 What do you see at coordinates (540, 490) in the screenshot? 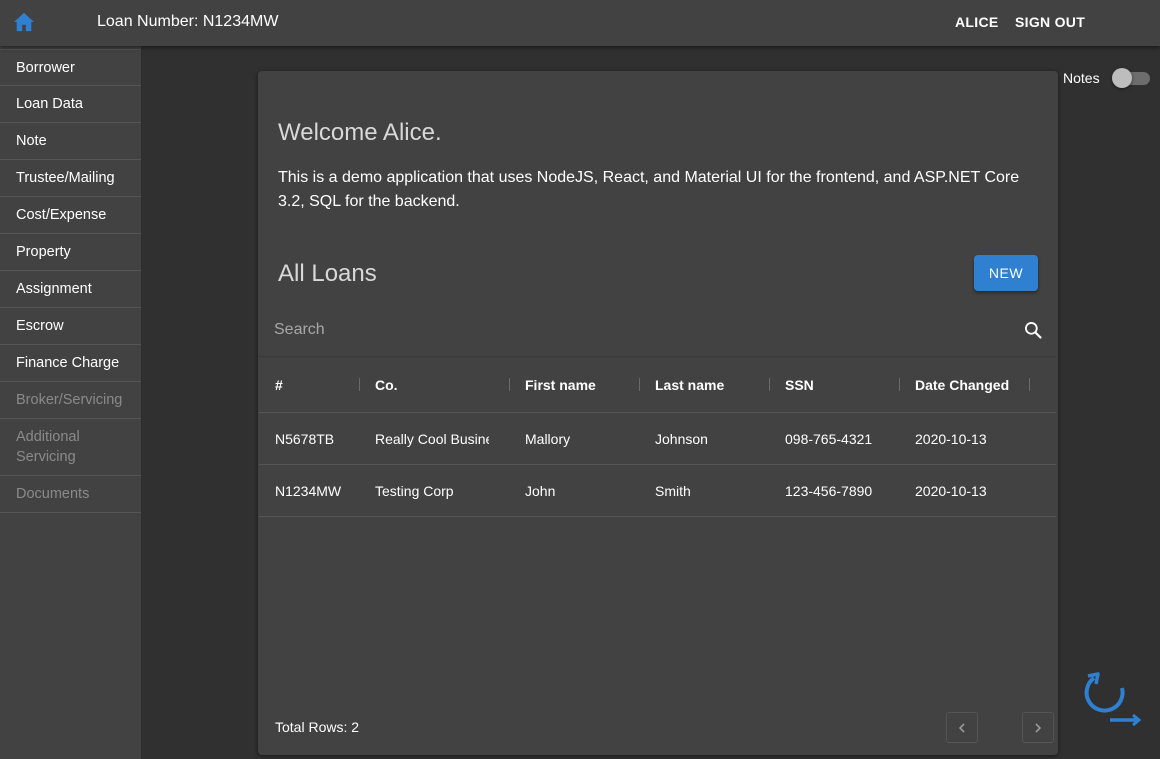
I see `first-name-cell: John` at bounding box center [540, 490].